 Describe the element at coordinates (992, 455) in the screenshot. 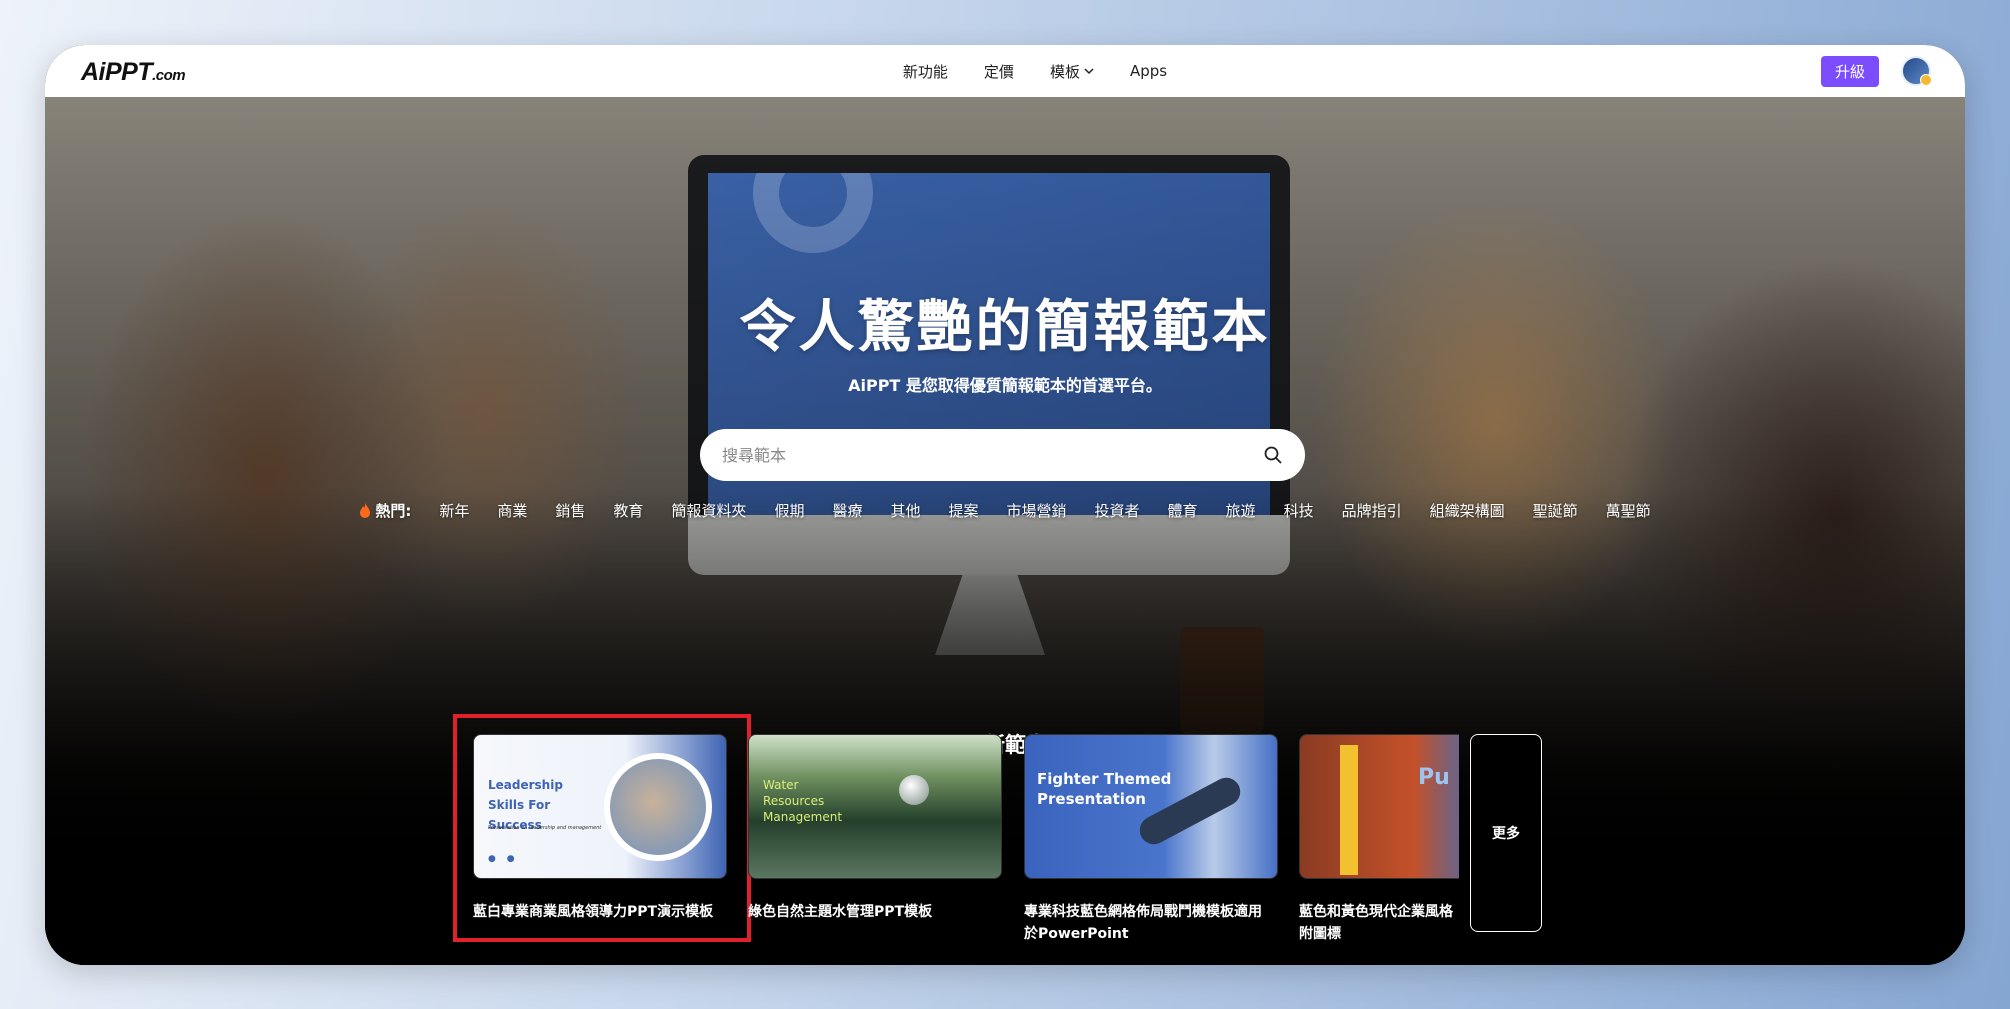

I see `search-input` at that location.